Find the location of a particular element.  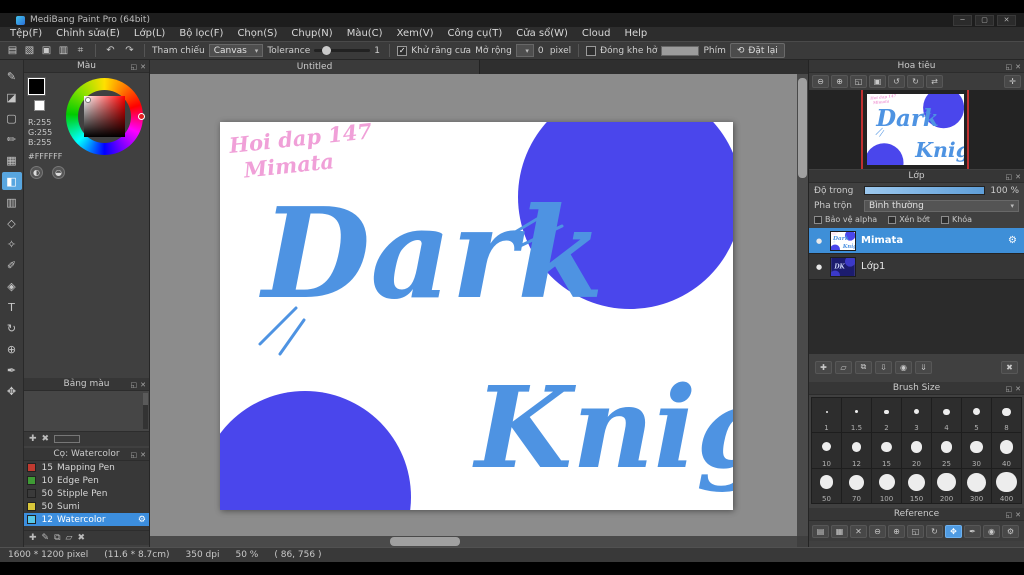

grid-icon: ⌗ is located at coordinates (80, 50).